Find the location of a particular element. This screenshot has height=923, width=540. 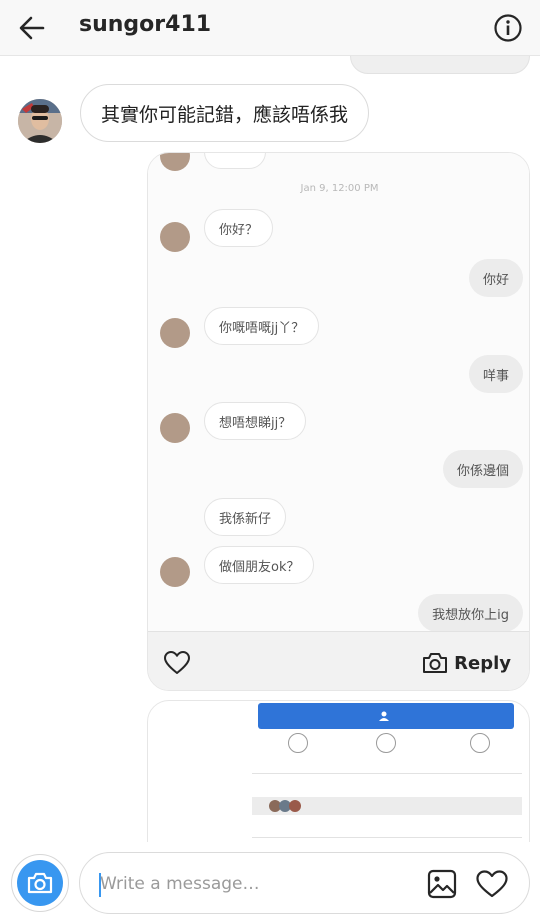

message-input-wrapper is located at coordinates (304, 883).